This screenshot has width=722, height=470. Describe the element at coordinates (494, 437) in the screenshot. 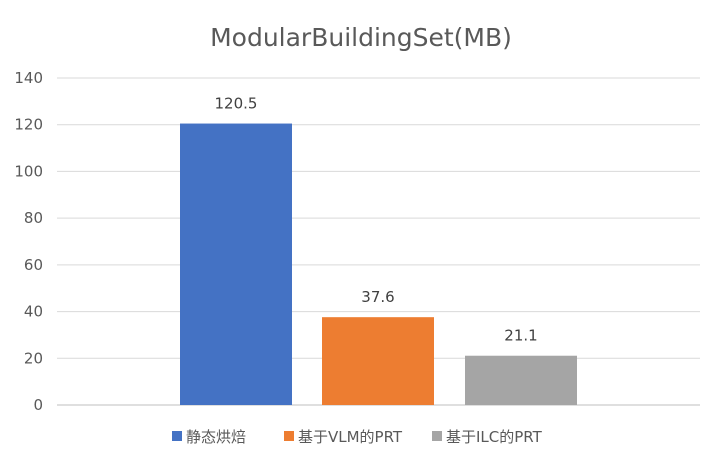

I see `legend-label: 基于ILC的PRT` at that location.